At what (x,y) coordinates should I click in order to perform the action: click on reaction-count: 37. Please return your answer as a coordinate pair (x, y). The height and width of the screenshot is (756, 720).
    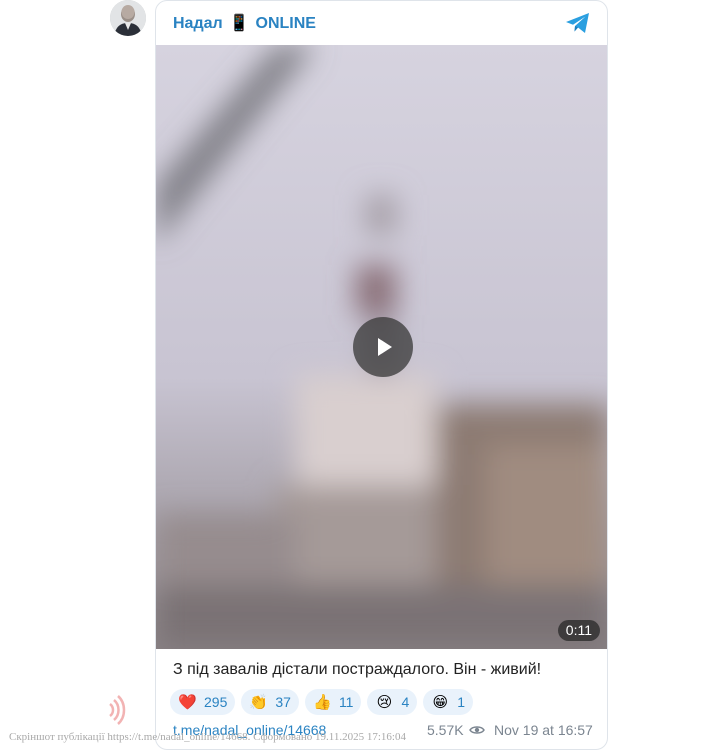
    Looking at the image, I should click on (283, 702).